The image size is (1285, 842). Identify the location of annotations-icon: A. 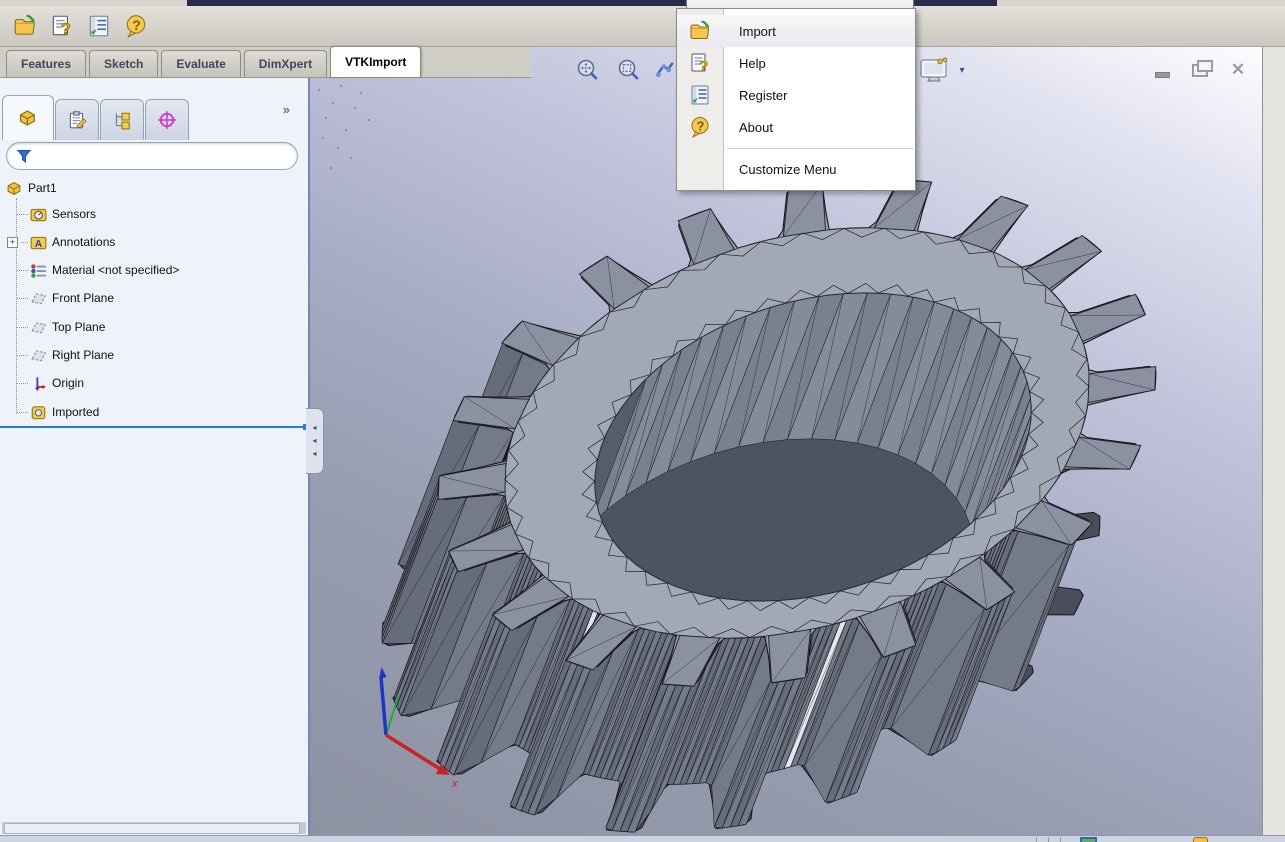
(38, 242).